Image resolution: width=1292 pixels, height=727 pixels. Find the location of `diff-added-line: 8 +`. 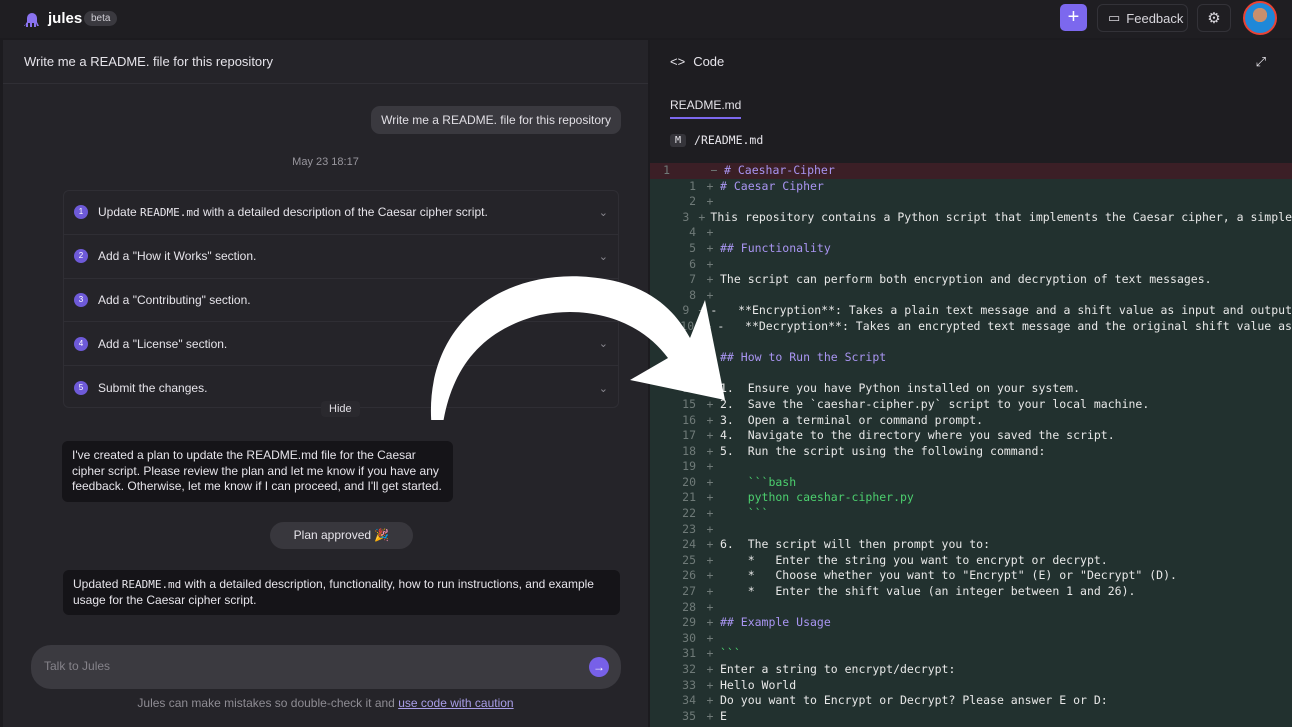

diff-added-line: 8 + is located at coordinates (971, 296).